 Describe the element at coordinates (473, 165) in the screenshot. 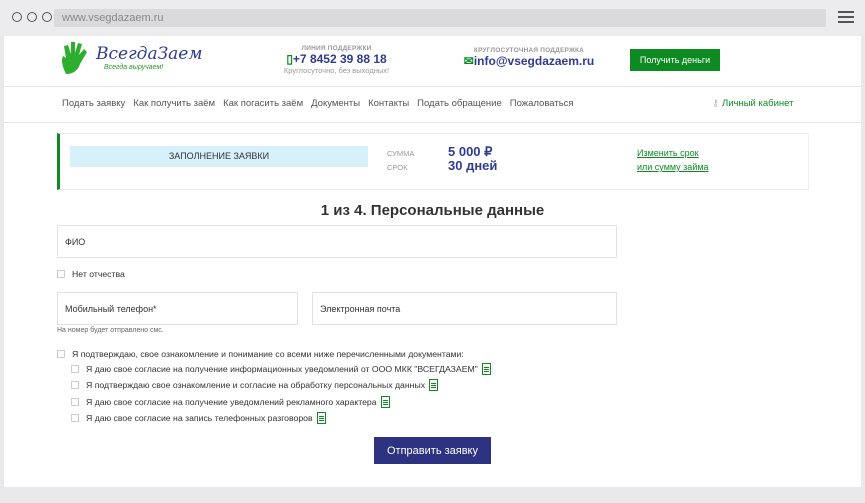

I see `term-value: 30 дней` at that location.